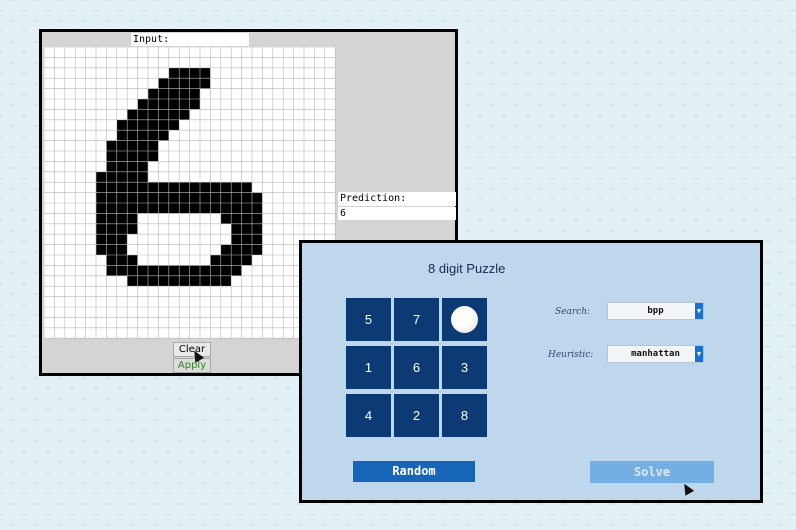 This screenshot has height=530, width=796. Describe the element at coordinates (573, 312) in the screenshot. I see `search-label: Search:` at that location.